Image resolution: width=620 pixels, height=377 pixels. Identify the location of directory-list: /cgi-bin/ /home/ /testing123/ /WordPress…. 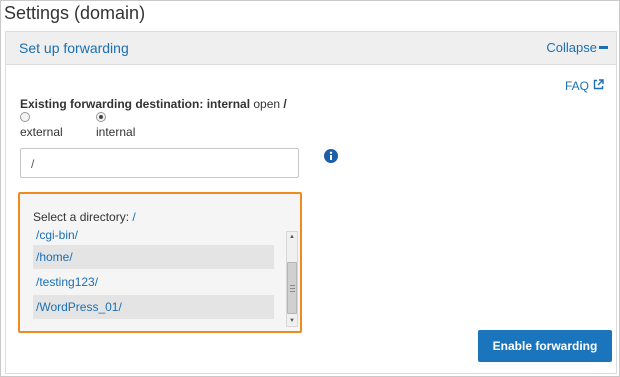
(153, 279).